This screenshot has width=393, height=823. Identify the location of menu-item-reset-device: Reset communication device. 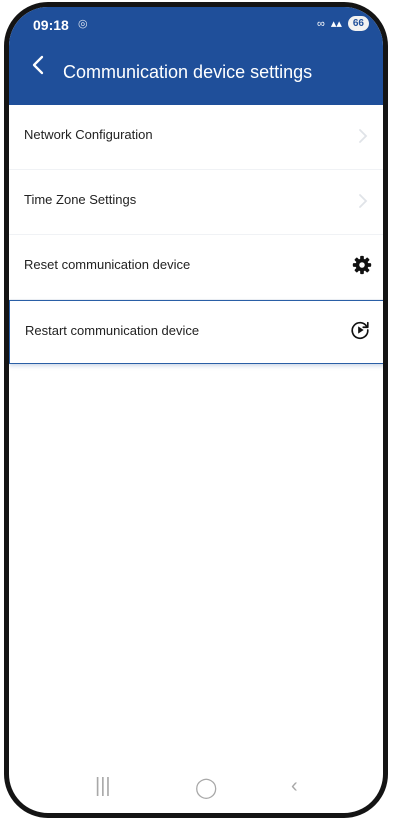
(196, 267).